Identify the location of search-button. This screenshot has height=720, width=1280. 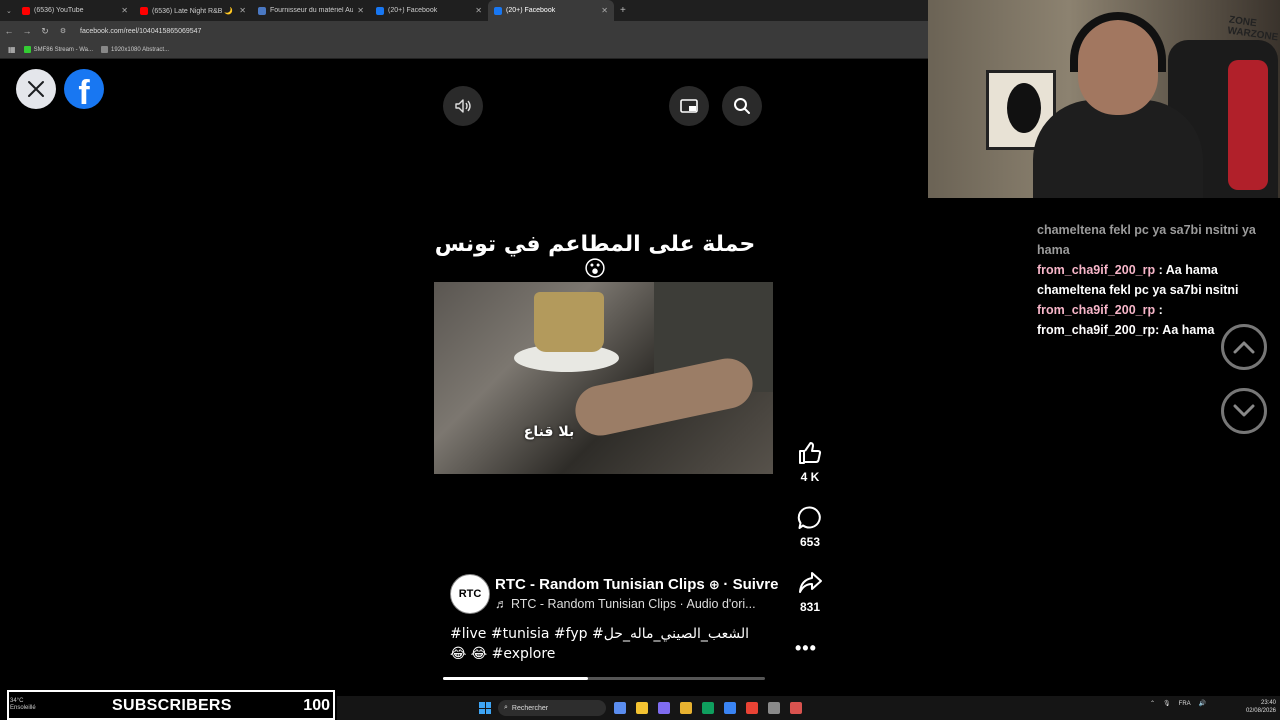
(742, 106).